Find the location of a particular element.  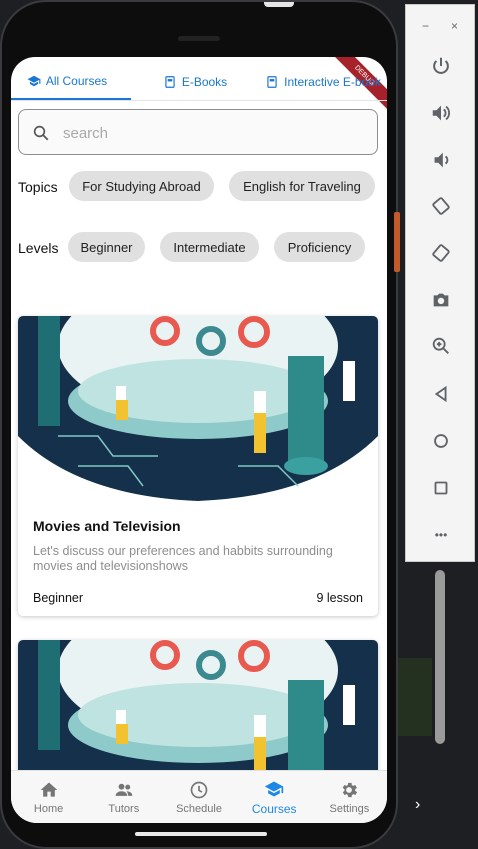

back-icon is located at coordinates (440, 394).